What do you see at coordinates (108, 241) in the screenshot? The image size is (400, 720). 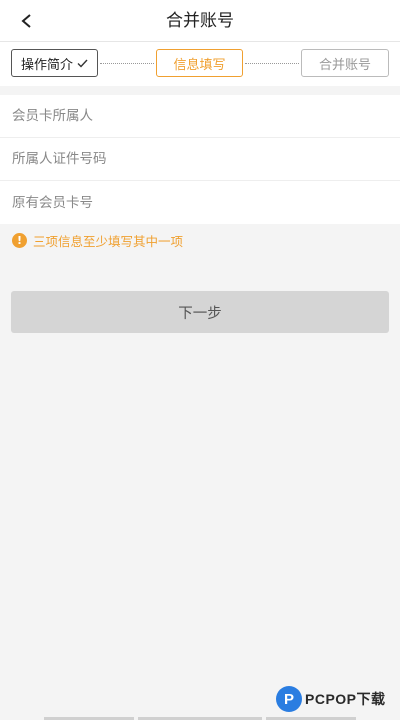 I see `hint-text: 三项信息至少填写其中一项` at bounding box center [108, 241].